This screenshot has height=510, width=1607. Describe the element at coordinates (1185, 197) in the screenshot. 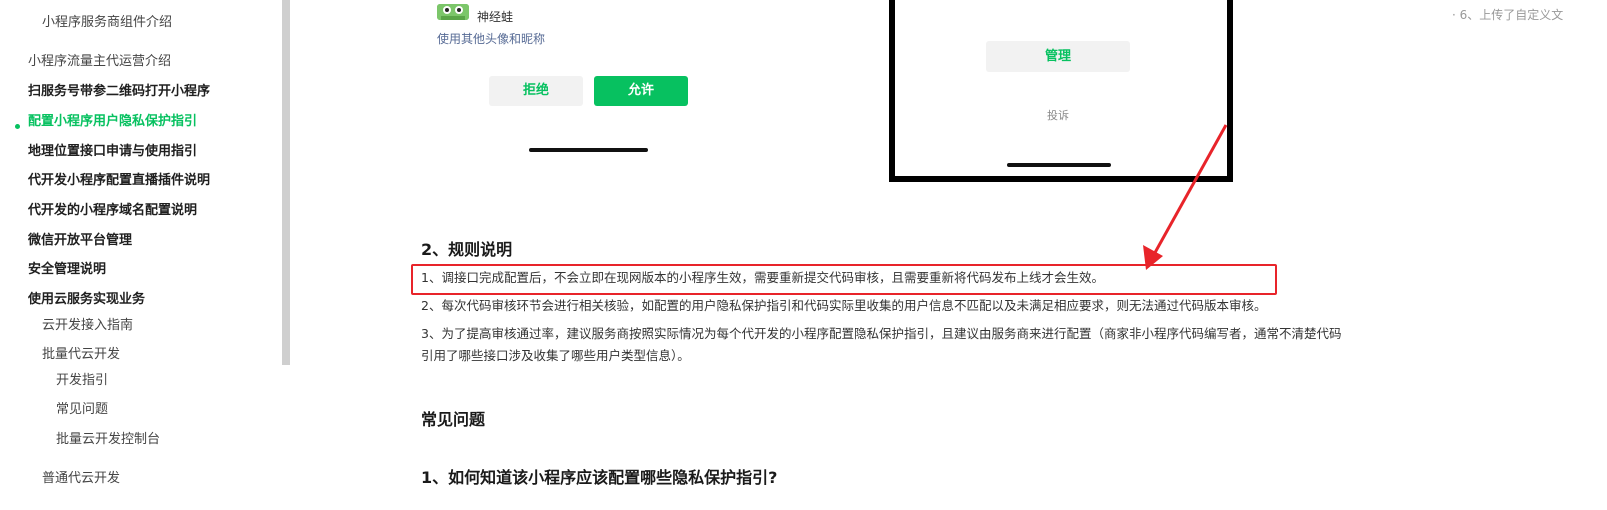

I see `red-arrow-annotation` at that location.